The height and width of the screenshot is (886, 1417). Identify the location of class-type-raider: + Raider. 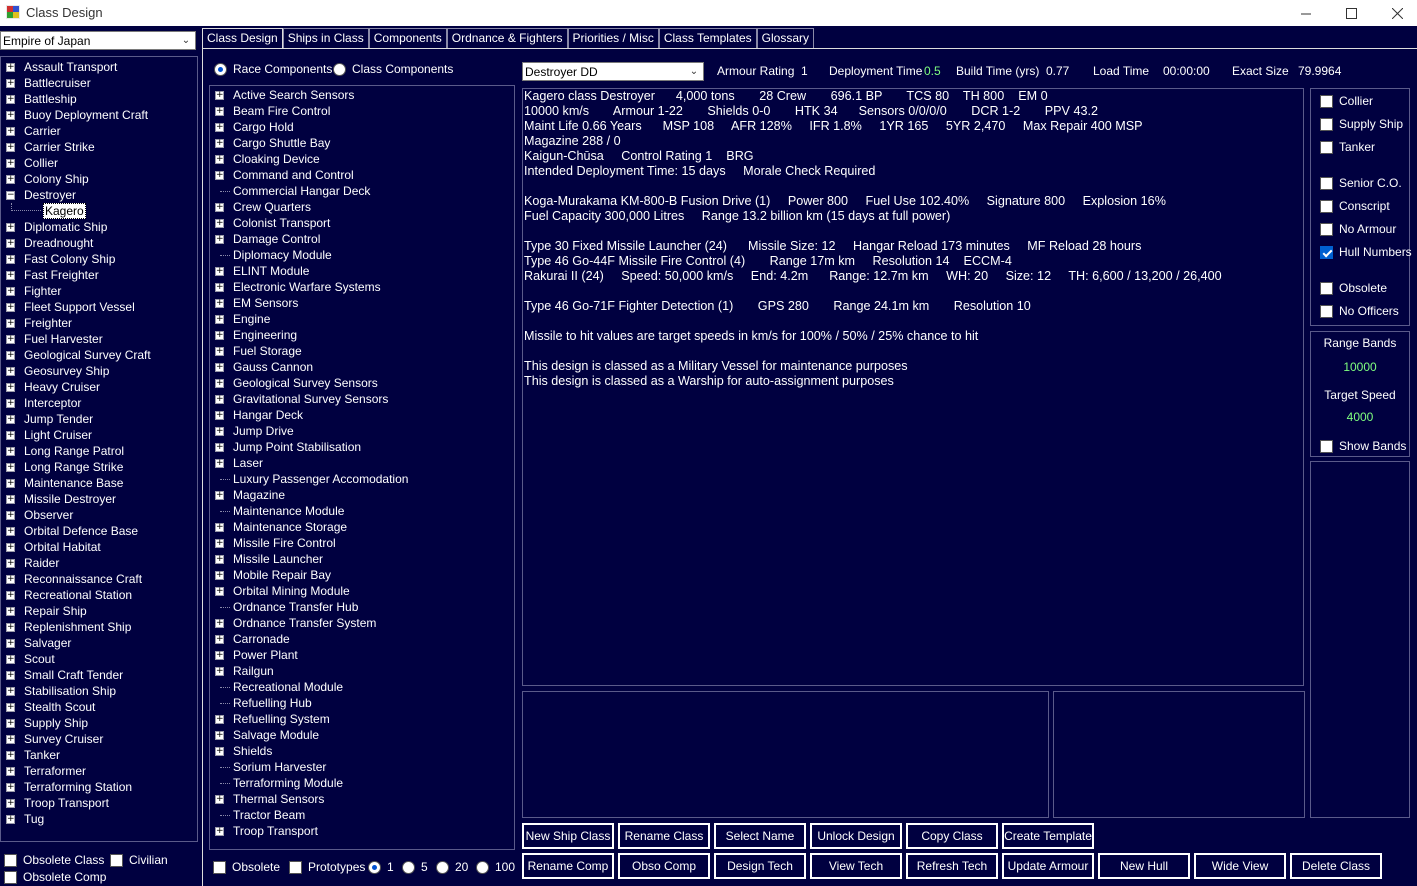
(99, 563).